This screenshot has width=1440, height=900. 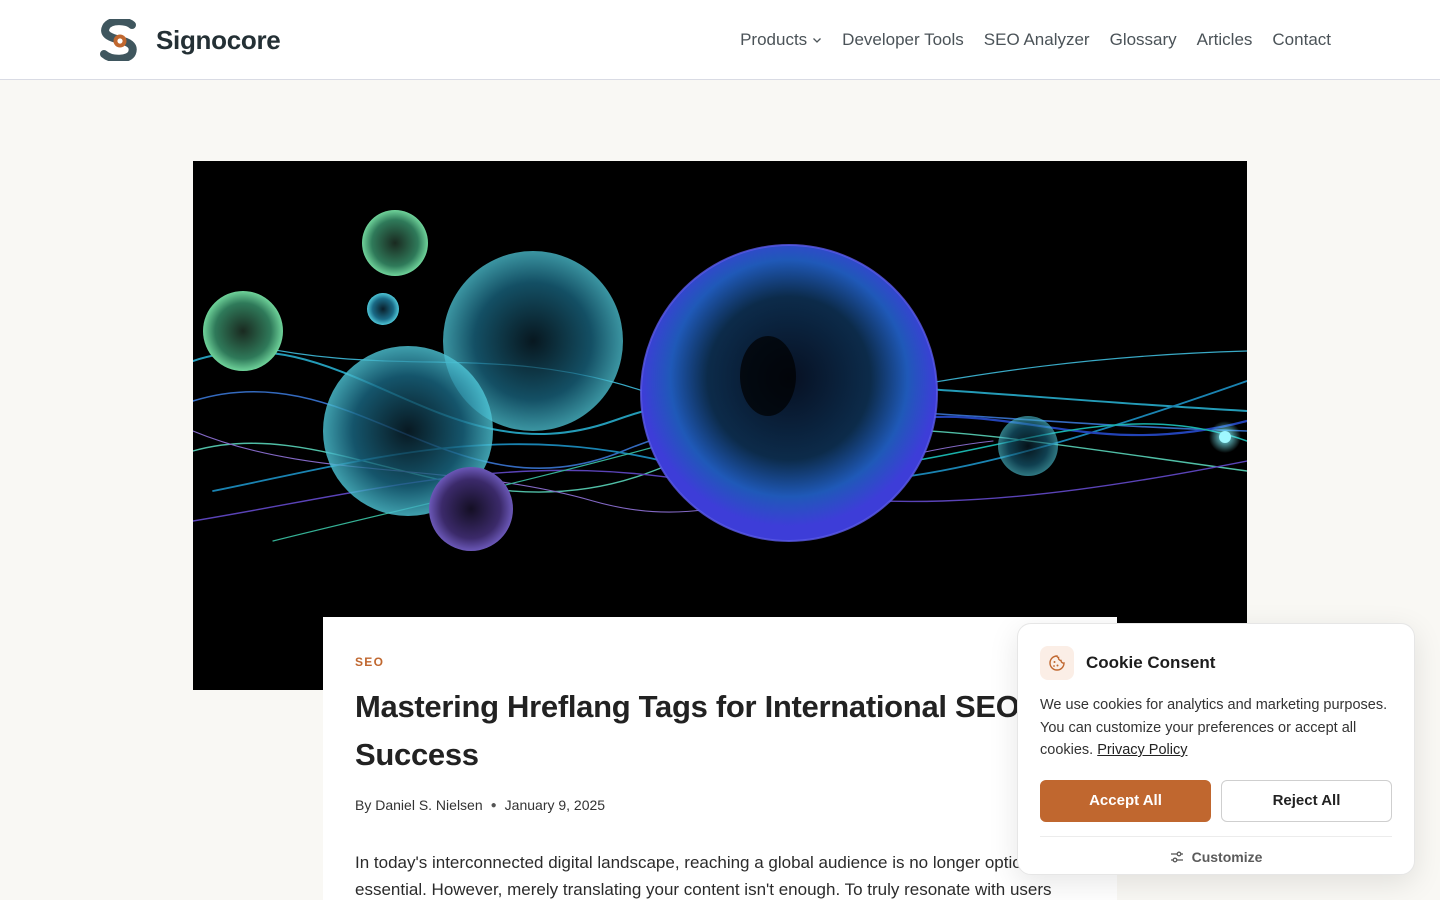 What do you see at coordinates (118, 40) in the screenshot?
I see `signocore-s-logo-icon` at bounding box center [118, 40].